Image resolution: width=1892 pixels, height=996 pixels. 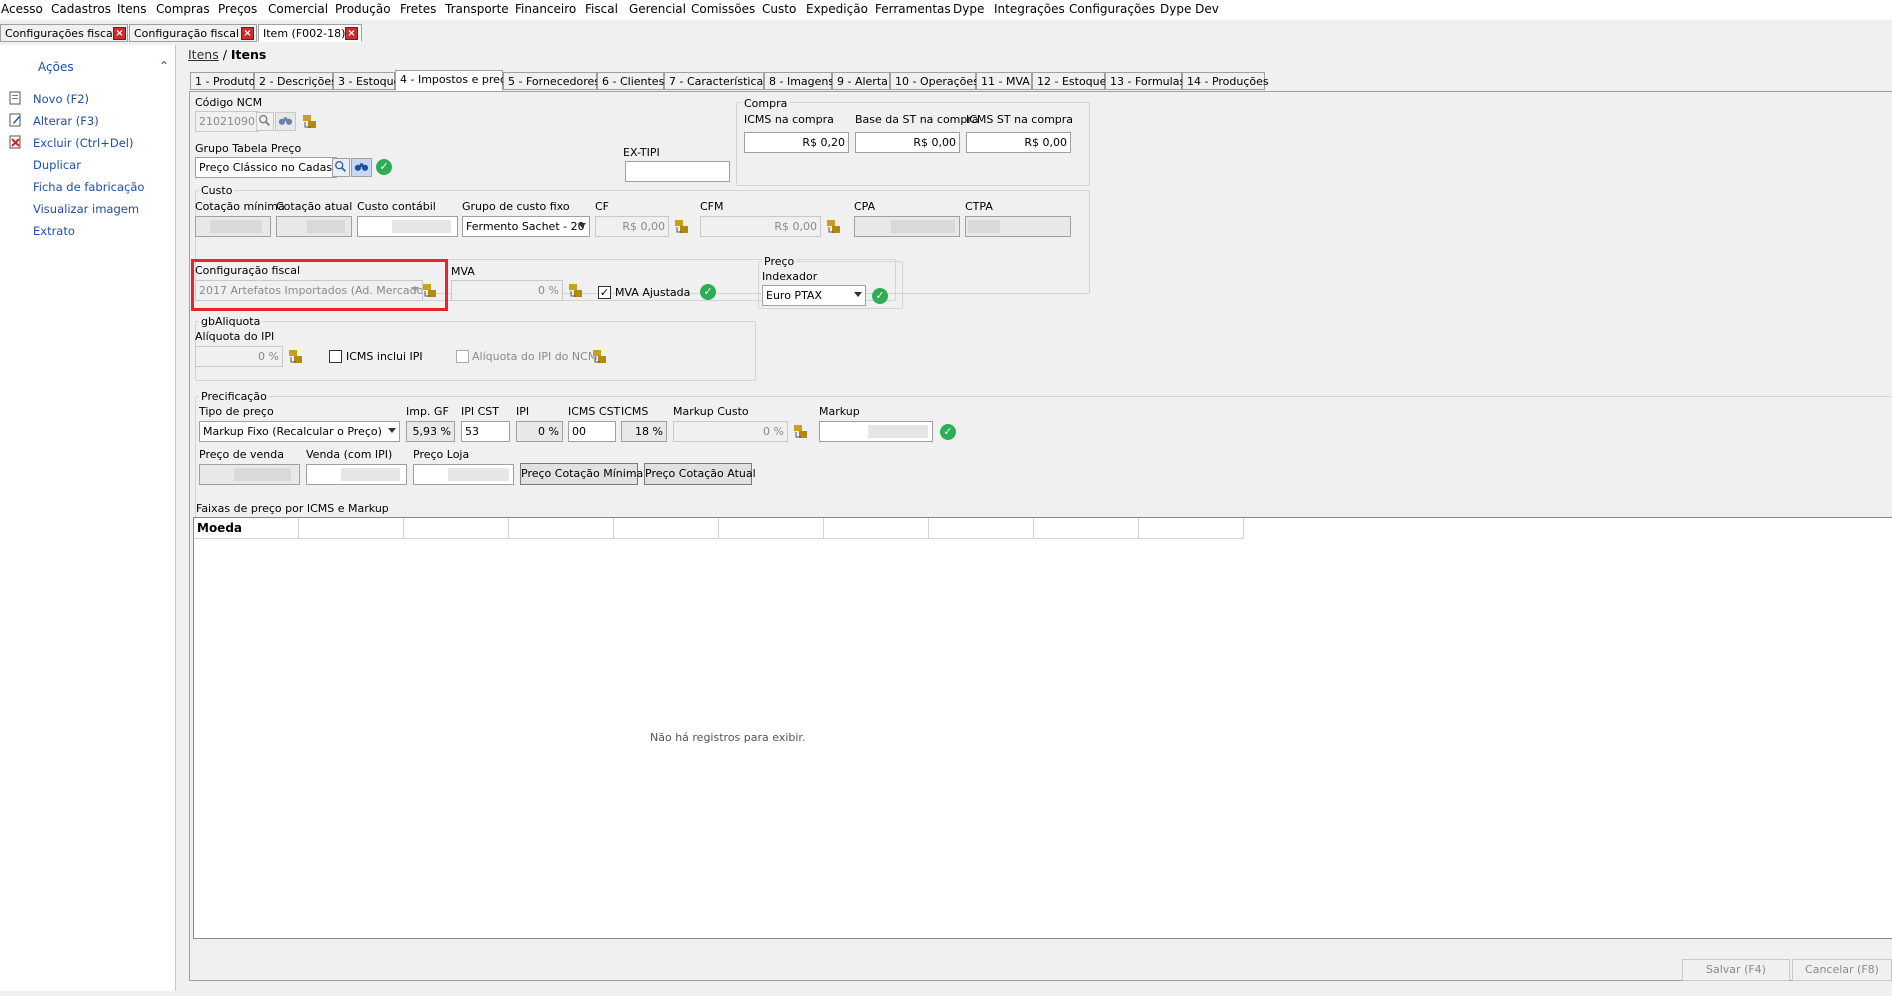 What do you see at coordinates (592, 431) in the screenshot?
I see `icms-cst-input: 00` at bounding box center [592, 431].